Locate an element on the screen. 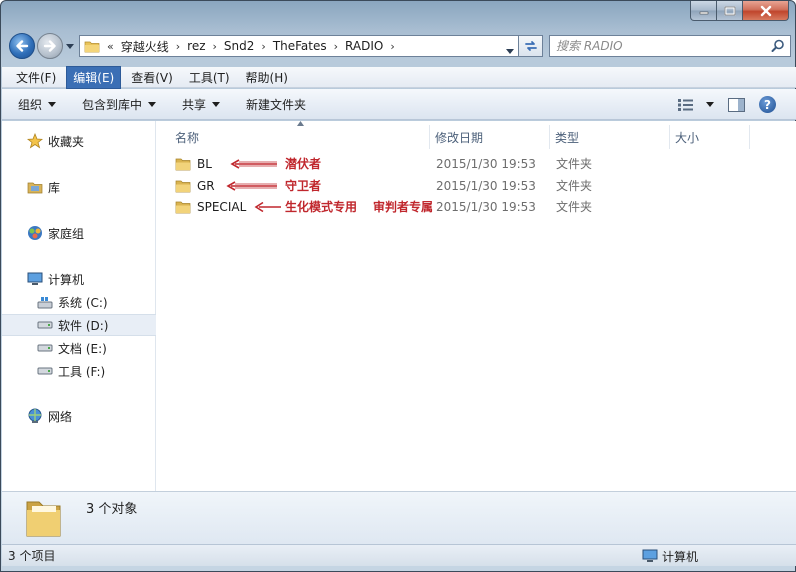  back-arrow-icon is located at coordinates (22, 46).